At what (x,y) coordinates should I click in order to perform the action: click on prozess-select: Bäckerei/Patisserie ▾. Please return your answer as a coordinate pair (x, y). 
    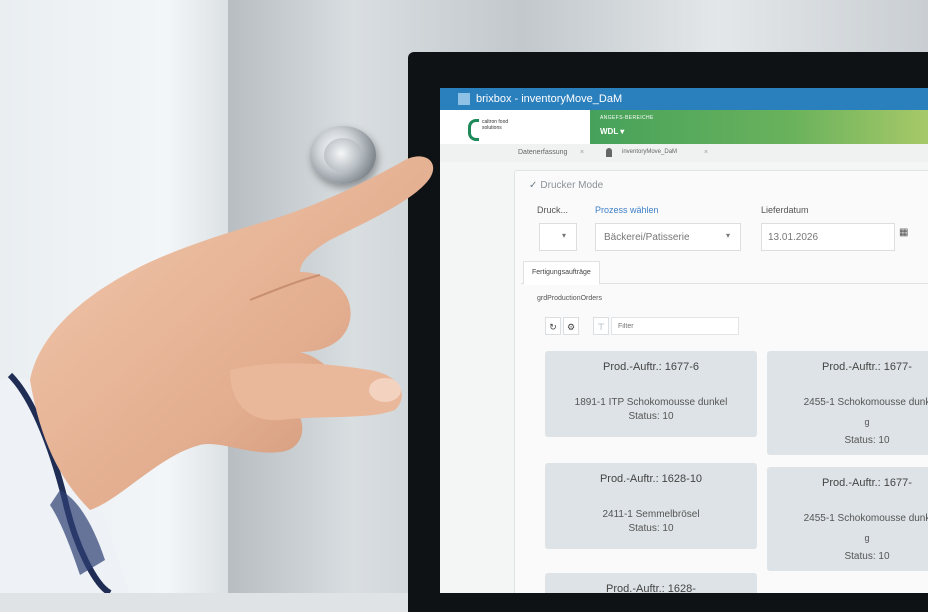
    Looking at the image, I should click on (668, 237).